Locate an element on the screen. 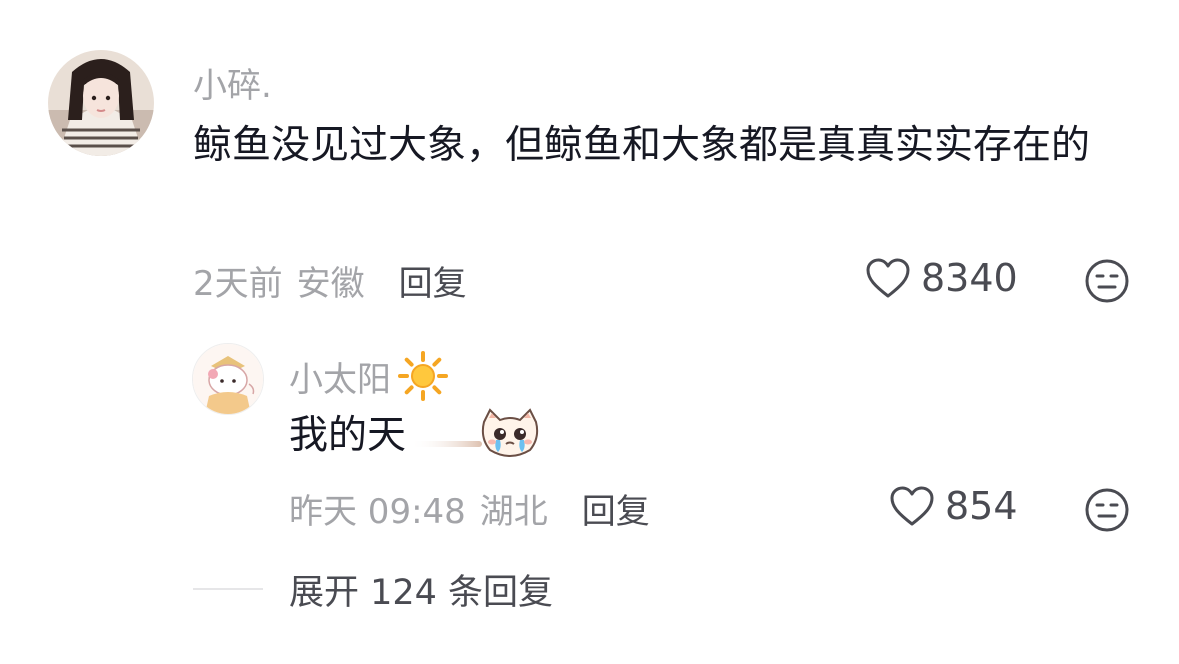 Image resolution: width=1179 pixels, height=664 pixels. comment-location: 安徽 is located at coordinates (330, 284).